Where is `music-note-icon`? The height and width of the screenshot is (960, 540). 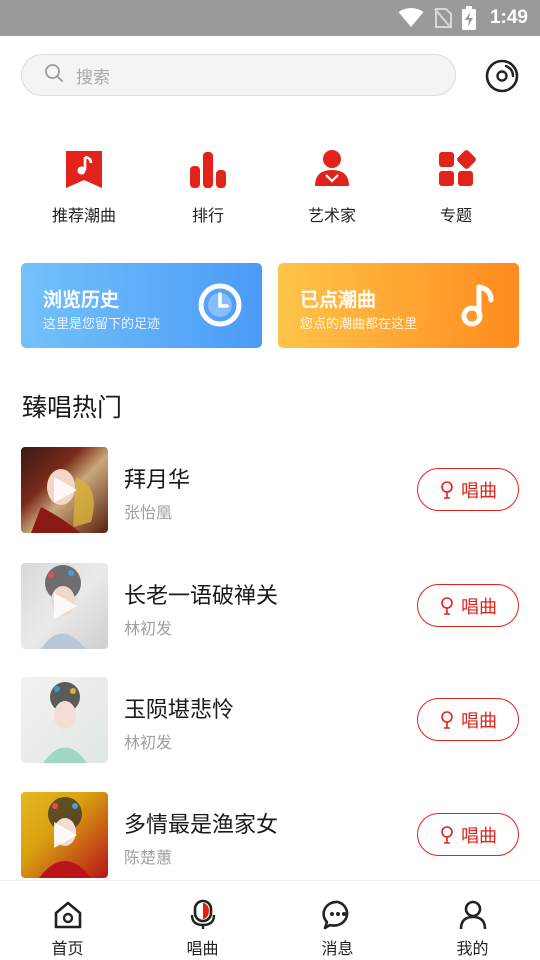 music-note-icon is located at coordinates (477, 305).